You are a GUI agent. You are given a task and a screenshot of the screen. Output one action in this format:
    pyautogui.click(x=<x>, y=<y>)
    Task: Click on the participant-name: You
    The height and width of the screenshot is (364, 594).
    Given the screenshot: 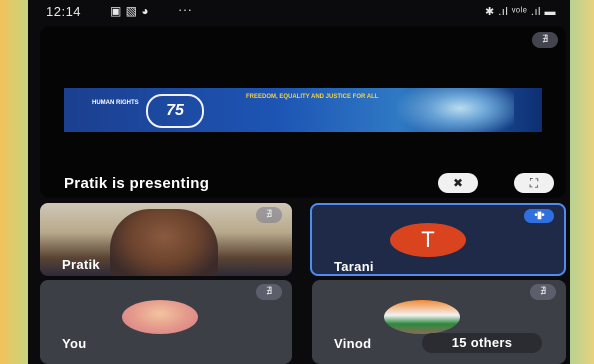 What is the action you would take?
    pyautogui.click(x=74, y=343)
    